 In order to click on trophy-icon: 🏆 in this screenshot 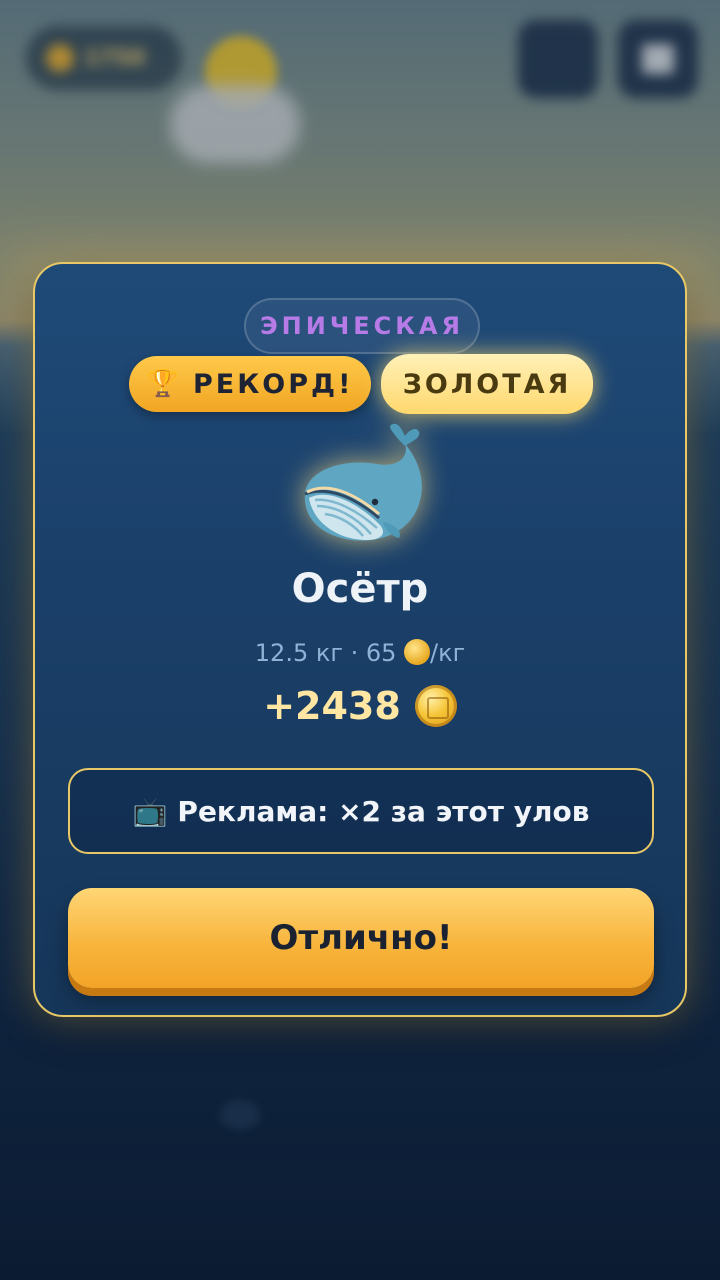, I will do `click(162, 384)`.